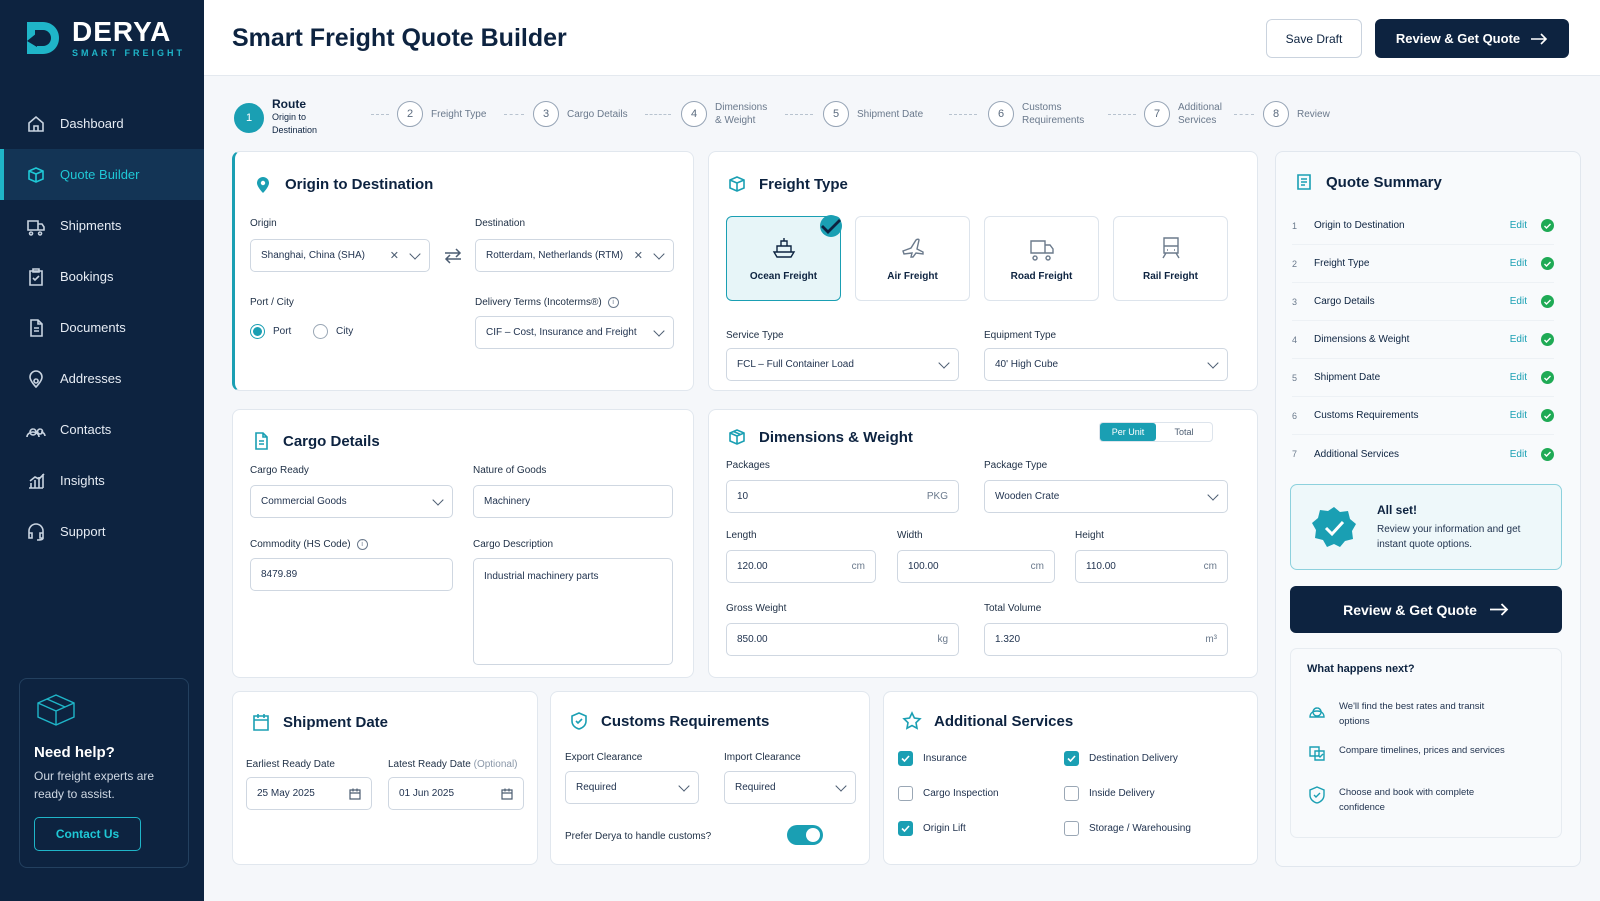 The image size is (1600, 901). What do you see at coordinates (842, 496) in the screenshot?
I see `packages-input: 10 PKG` at bounding box center [842, 496].